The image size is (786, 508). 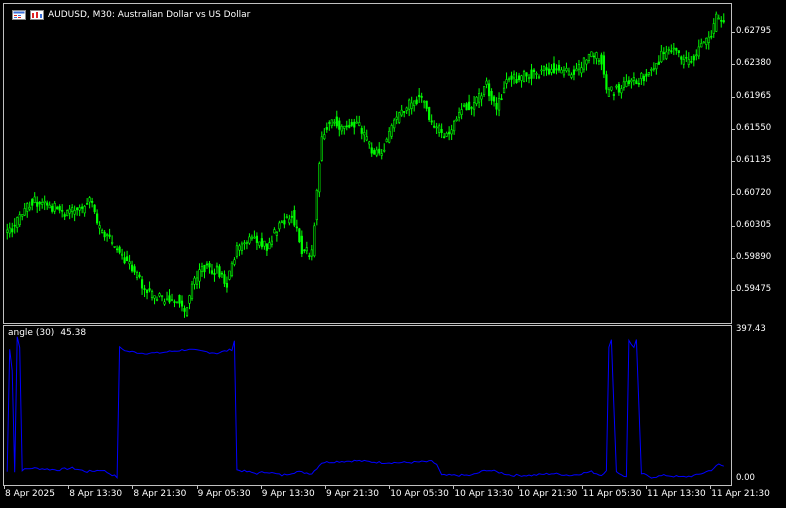 What do you see at coordinates (754, 160) in the screenshot?
I see `price-axis-label: 0.61135` at bounding box center [754, 160].